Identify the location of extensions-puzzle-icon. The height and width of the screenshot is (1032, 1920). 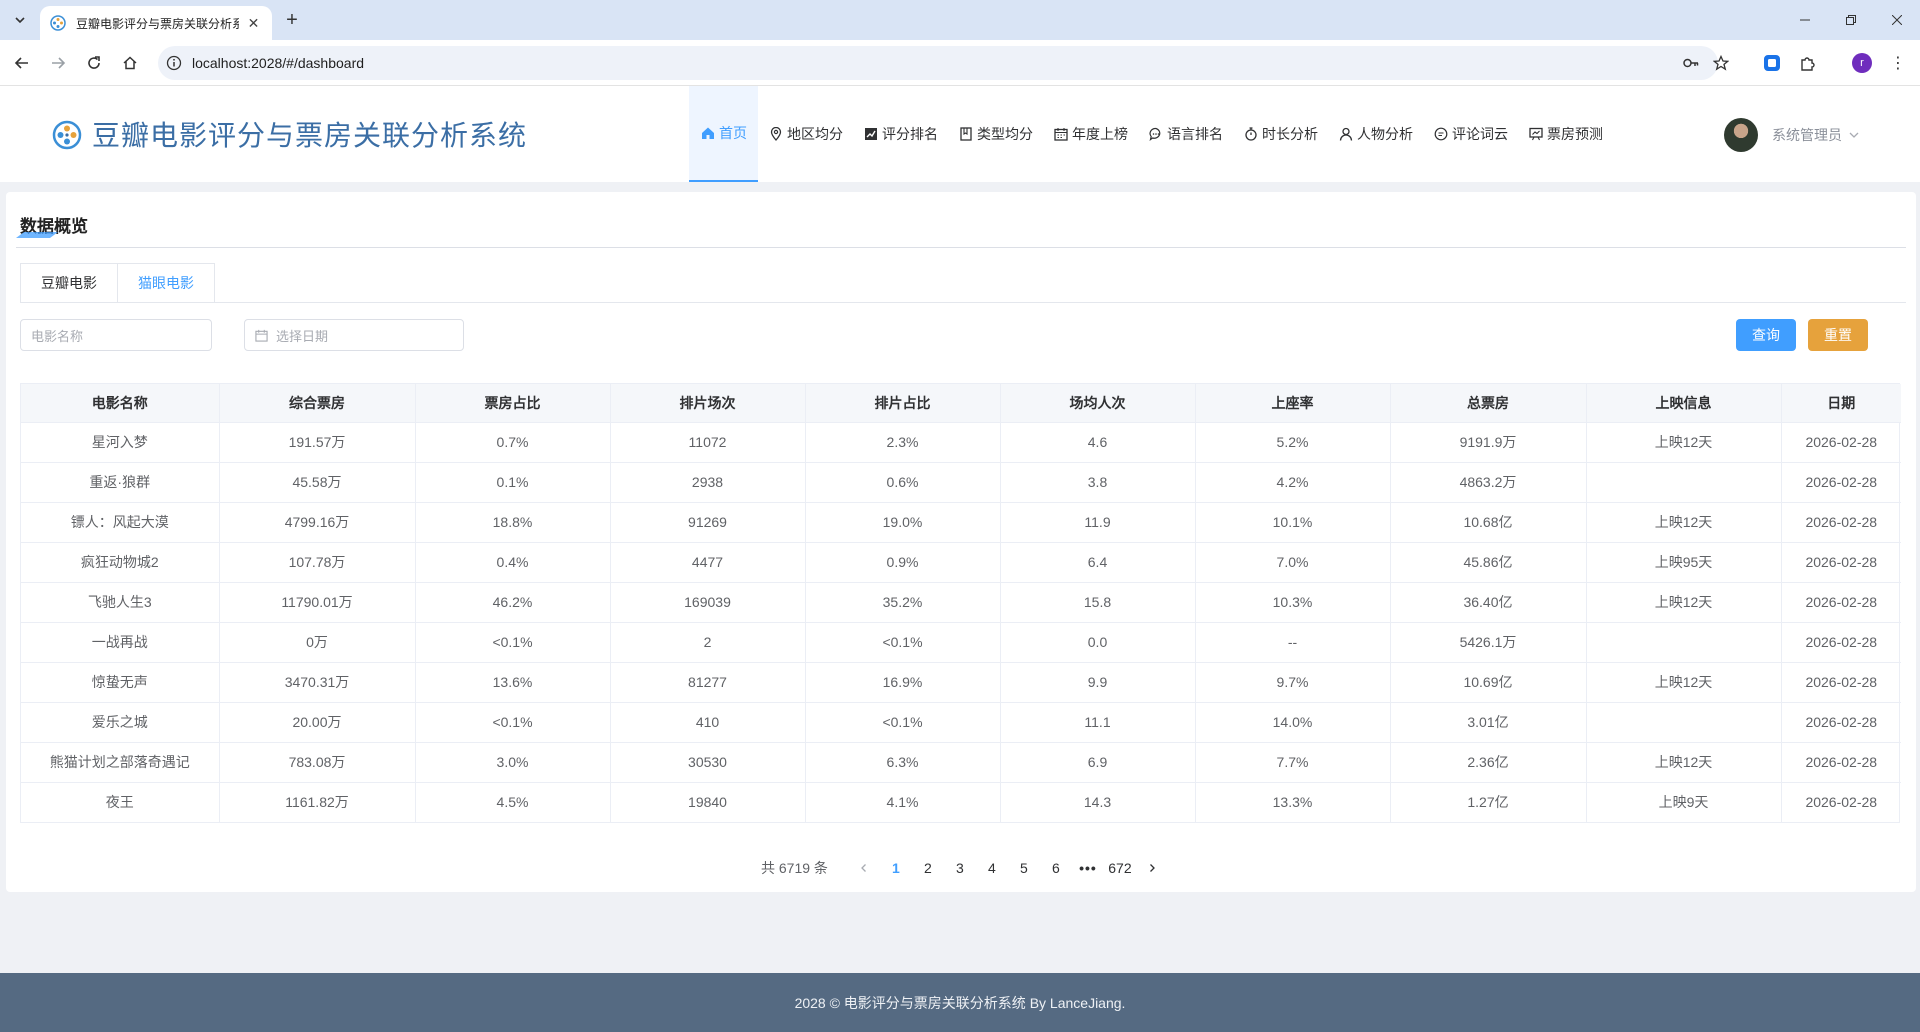
(1808, 63).